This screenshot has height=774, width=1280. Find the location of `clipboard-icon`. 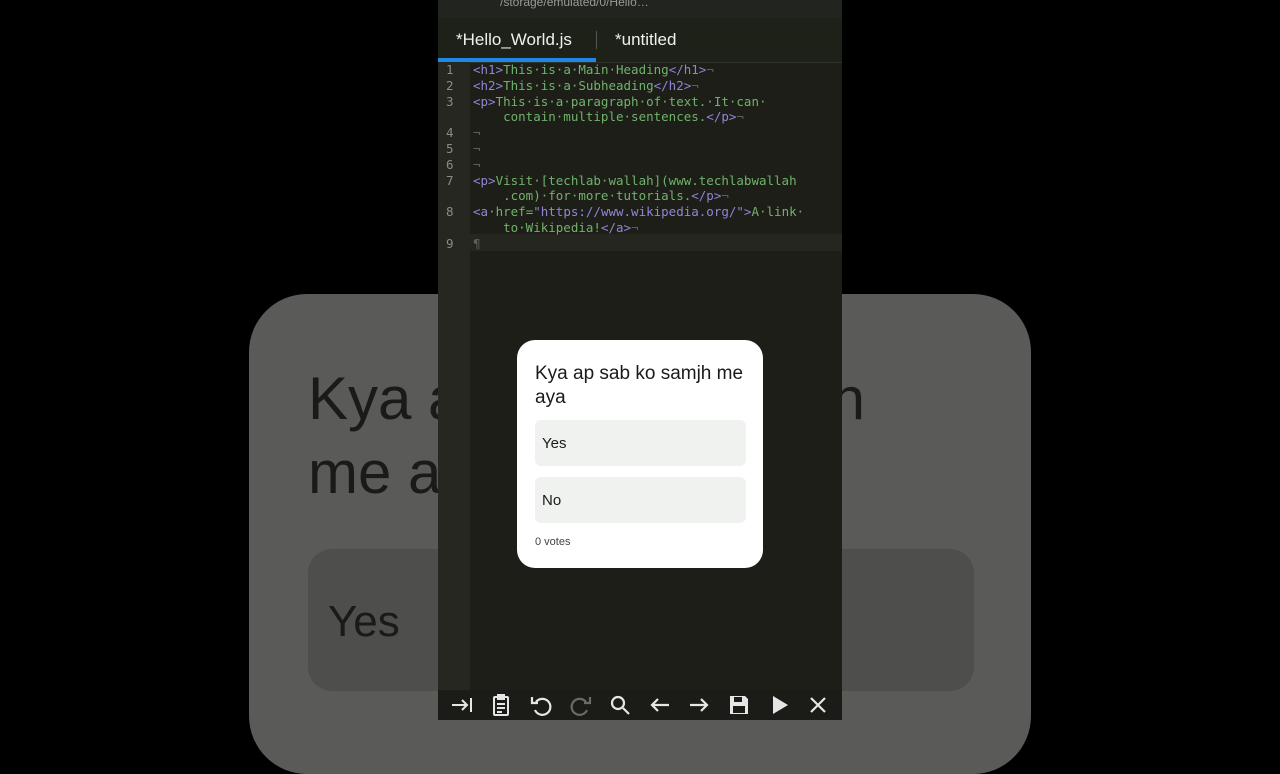

clipboard-icon is located at coordinates (501, 705).